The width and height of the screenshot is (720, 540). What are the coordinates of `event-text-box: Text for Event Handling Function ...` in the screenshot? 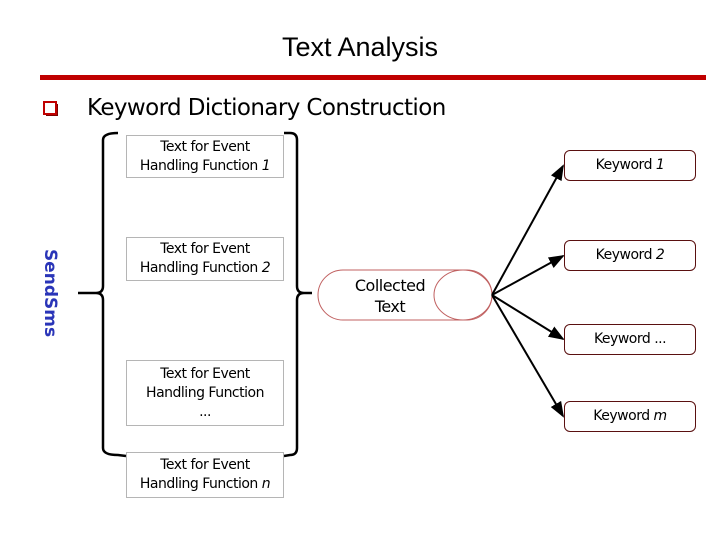 It's located at (205, 393).